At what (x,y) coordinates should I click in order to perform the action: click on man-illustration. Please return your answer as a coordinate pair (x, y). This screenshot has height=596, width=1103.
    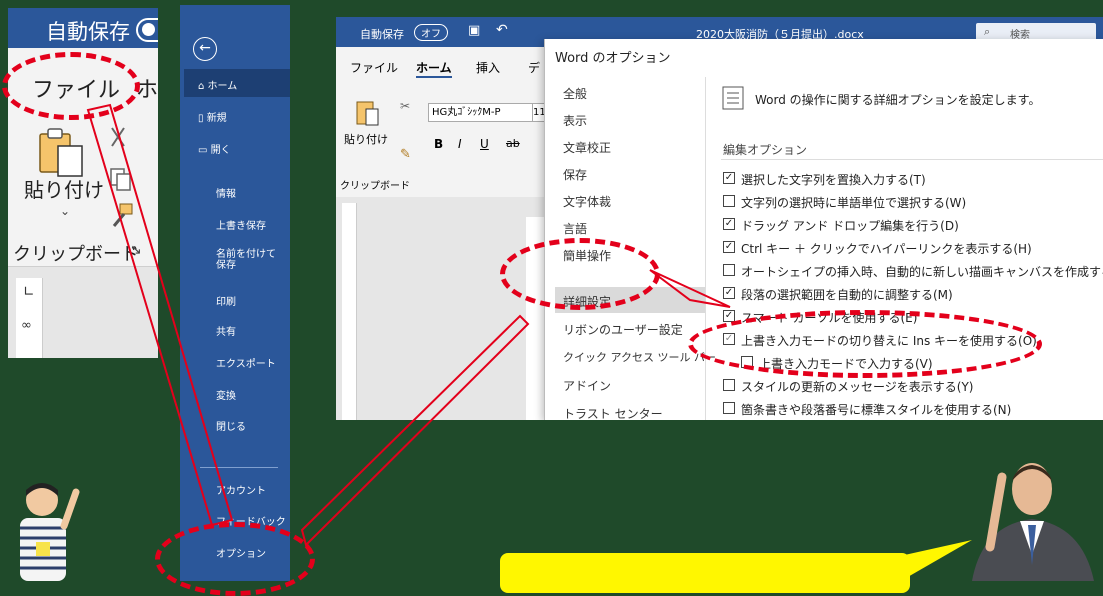
    Looking at the image, I should click on (1033, 522).